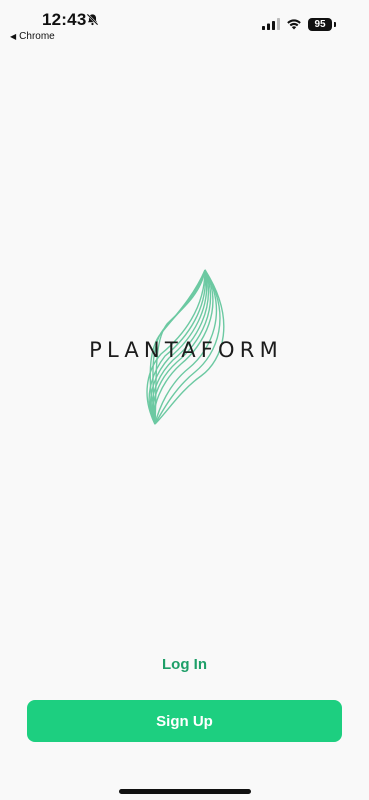 Image resolution: width=369 pixels, height=800 pixels. What do you see at coordinates (92, 19) in the screenshot?
I see `bell-slash-icon` at bounding box center [92, 19].